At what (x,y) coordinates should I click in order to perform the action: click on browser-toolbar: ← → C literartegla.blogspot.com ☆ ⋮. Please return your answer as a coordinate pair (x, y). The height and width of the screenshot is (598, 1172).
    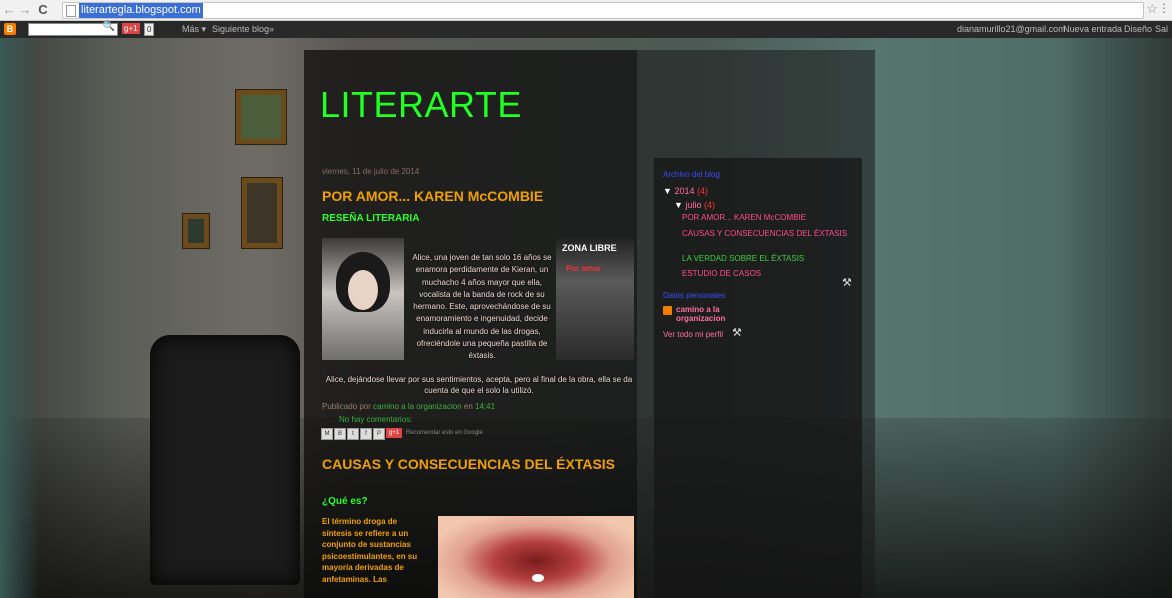
    Looking at the image, I should click on (586, 10).